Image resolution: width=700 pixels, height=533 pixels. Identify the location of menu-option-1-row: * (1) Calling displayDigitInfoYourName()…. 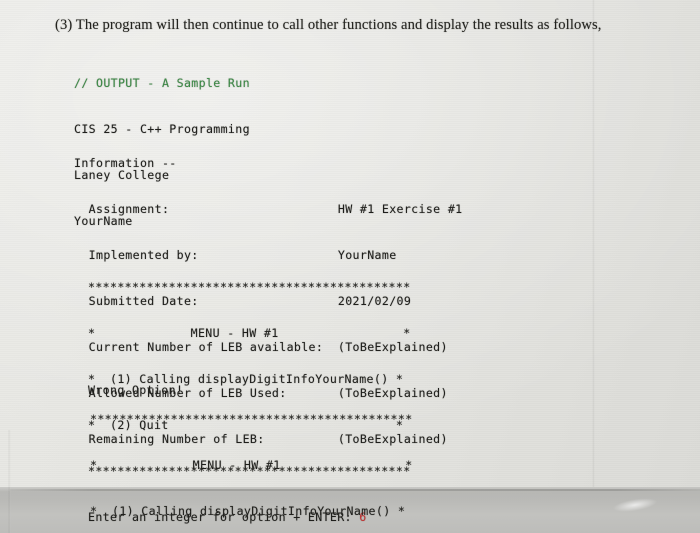
(248, 510).